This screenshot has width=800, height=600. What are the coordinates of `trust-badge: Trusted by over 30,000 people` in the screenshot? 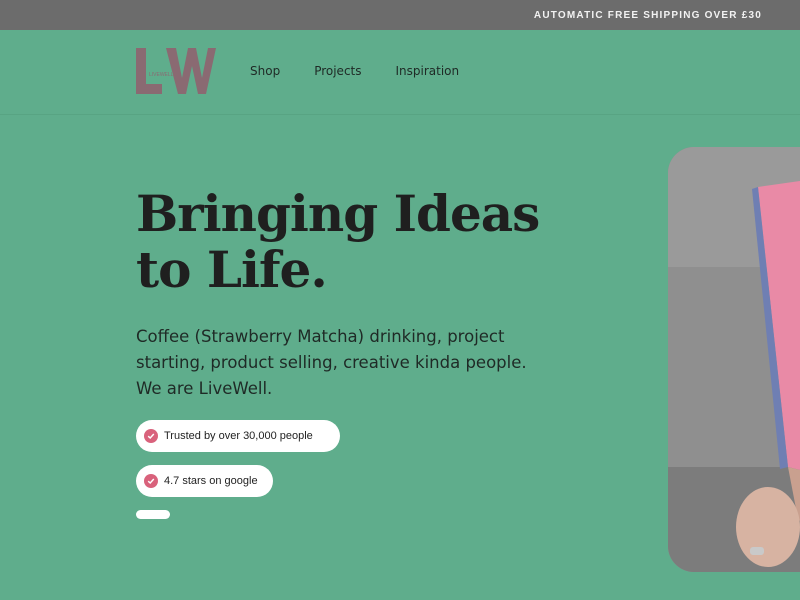 It's located at (238, 436).